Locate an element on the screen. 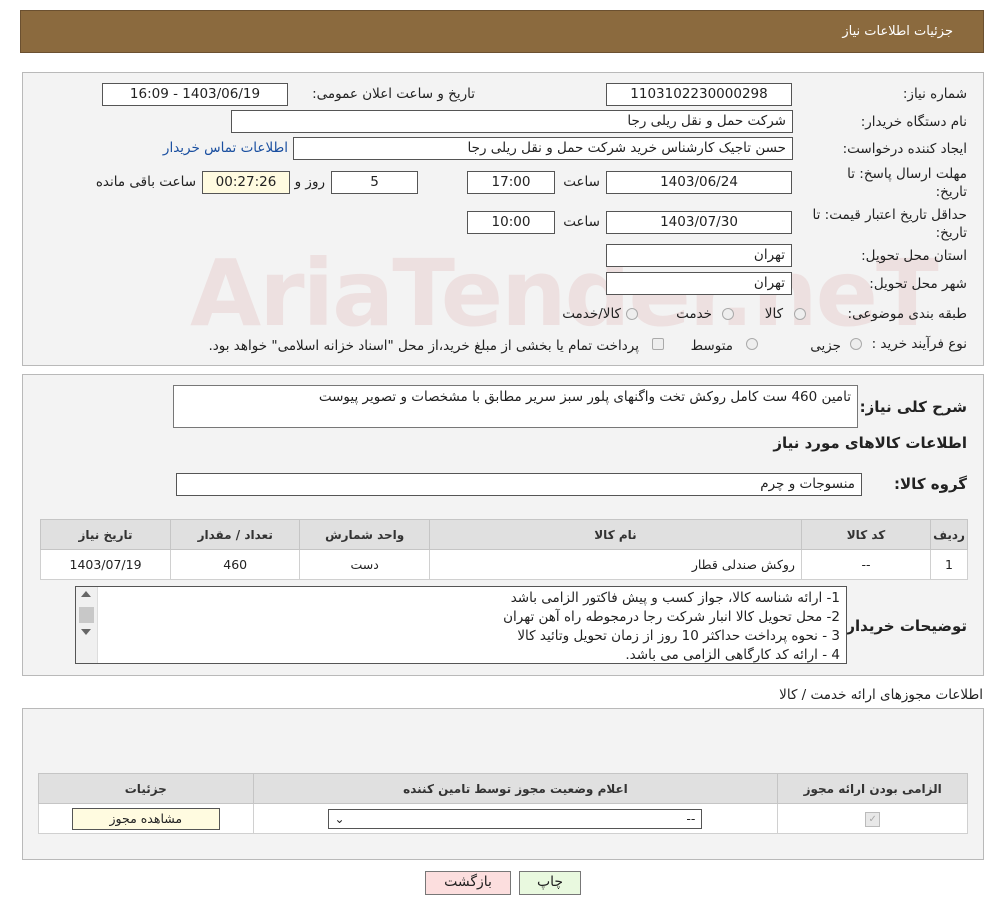 The height and width of the screenshot is (915, 985). goods-info-title: اطلاعات کالاهای مورد نیاز is located at coordinates (870, 443).